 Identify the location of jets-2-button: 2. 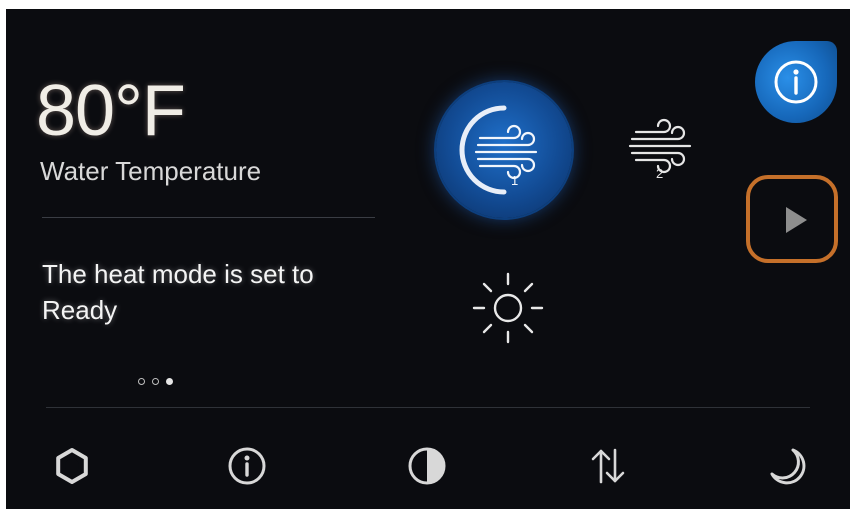
(658, 147).